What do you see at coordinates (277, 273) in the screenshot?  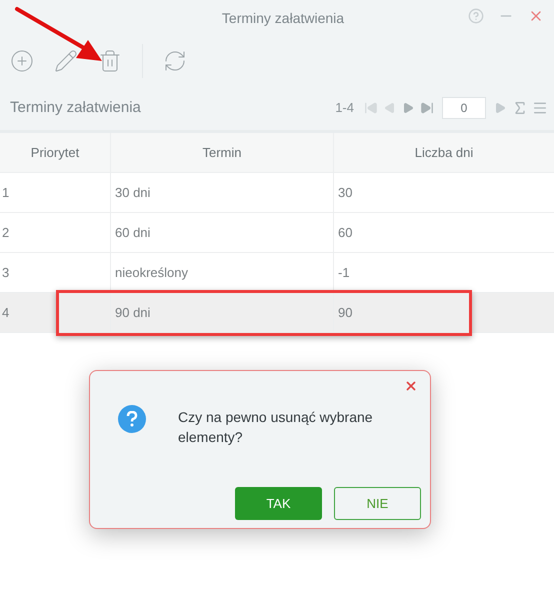 I see `table-row: 3 nieokreślony -1` at bounding box center [277, 273].